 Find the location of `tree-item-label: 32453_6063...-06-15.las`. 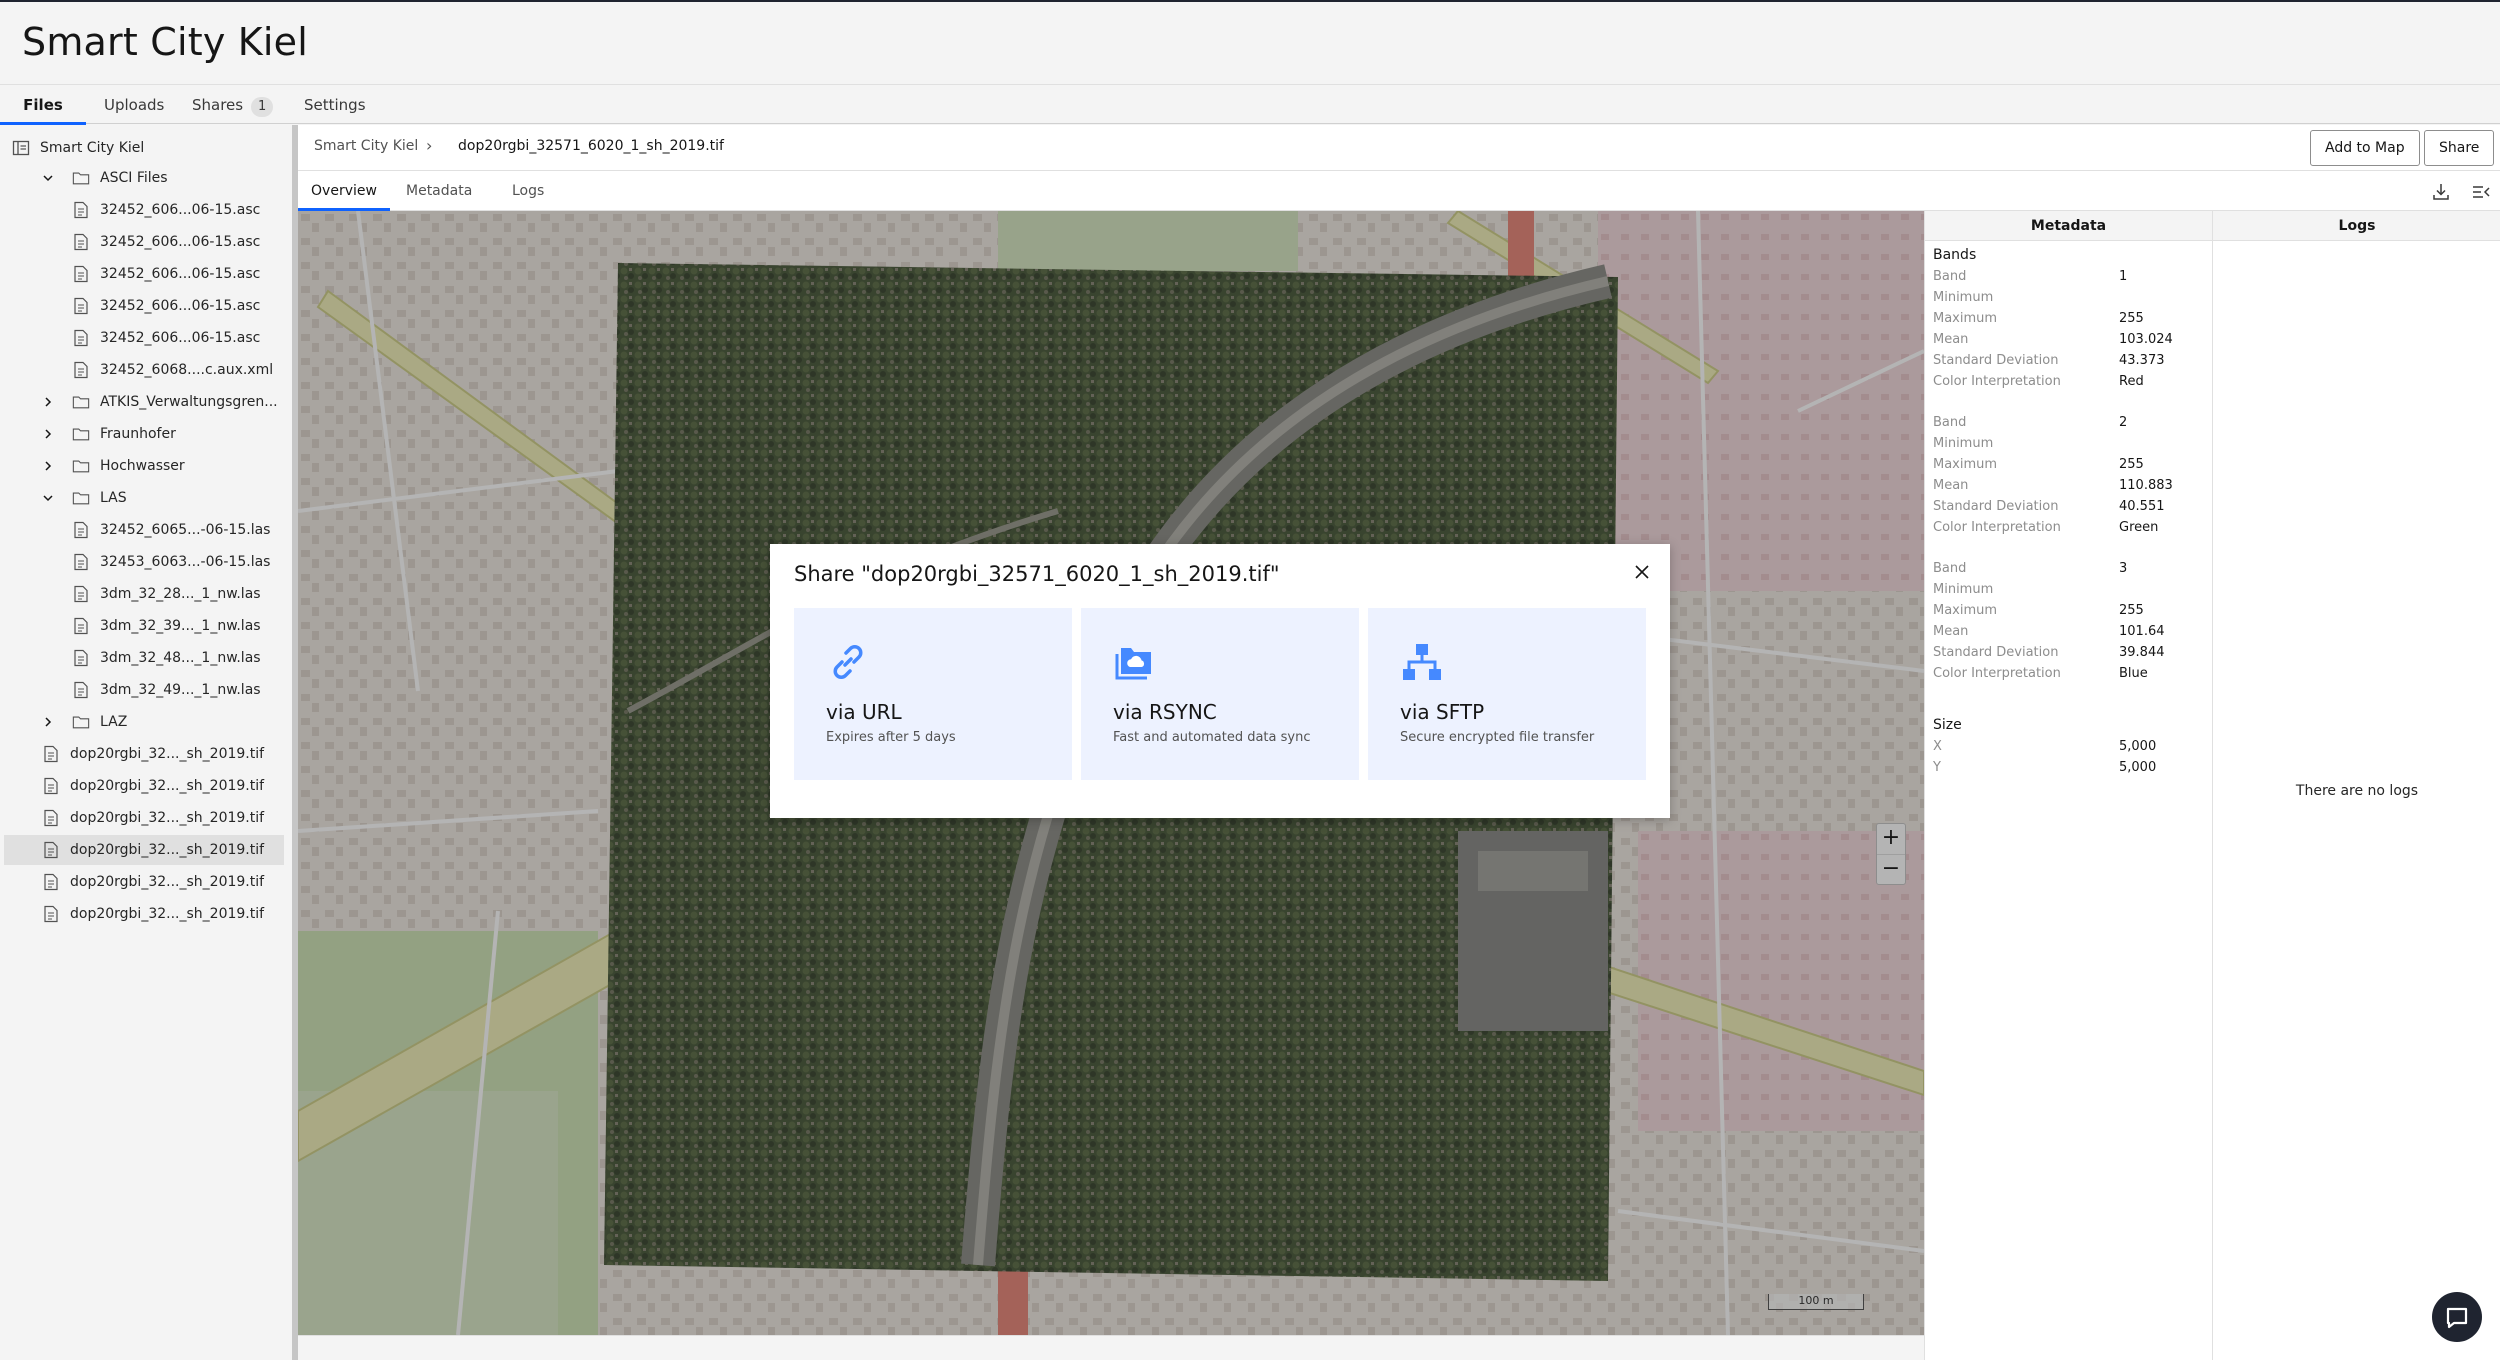

tree-item-label: 32453_6063...-06-15.las is located at coordinates (185, 562).